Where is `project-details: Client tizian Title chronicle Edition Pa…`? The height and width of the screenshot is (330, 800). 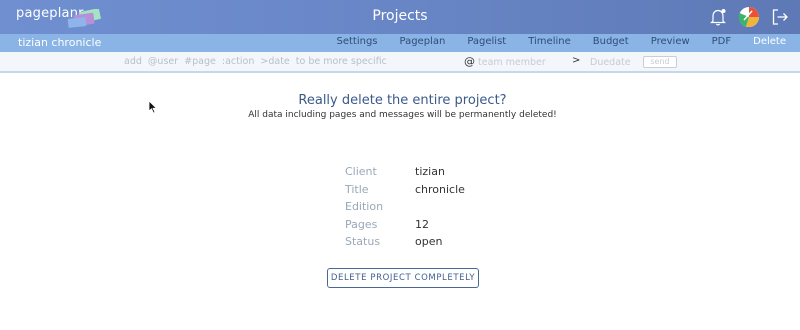 project-details: Client tizian Title chronicle Edition Pa… is located at coordinates (405, 207).